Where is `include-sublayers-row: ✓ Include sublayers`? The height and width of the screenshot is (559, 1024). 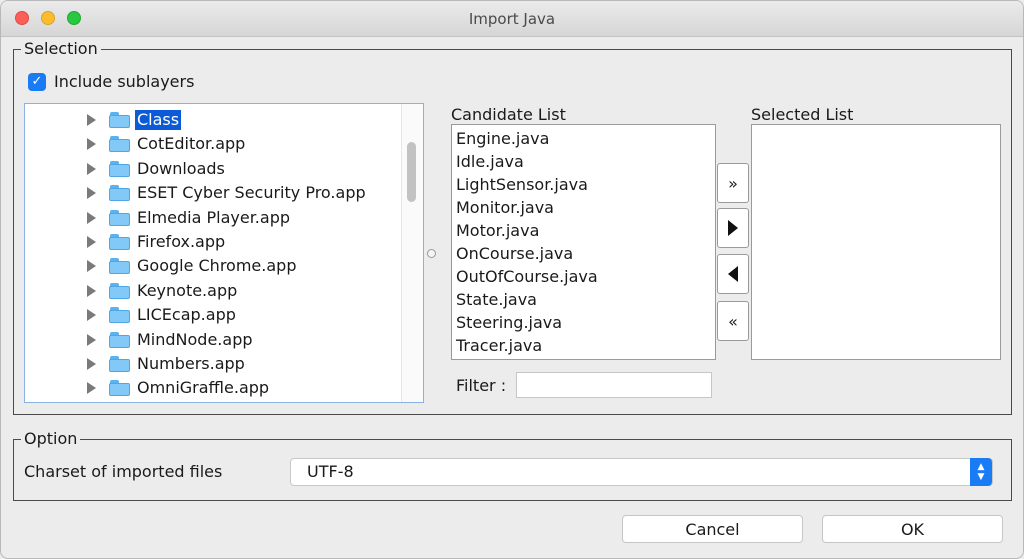 include-sublayers-row: ✓ Include sublayers is located at coordinates (111, 81).